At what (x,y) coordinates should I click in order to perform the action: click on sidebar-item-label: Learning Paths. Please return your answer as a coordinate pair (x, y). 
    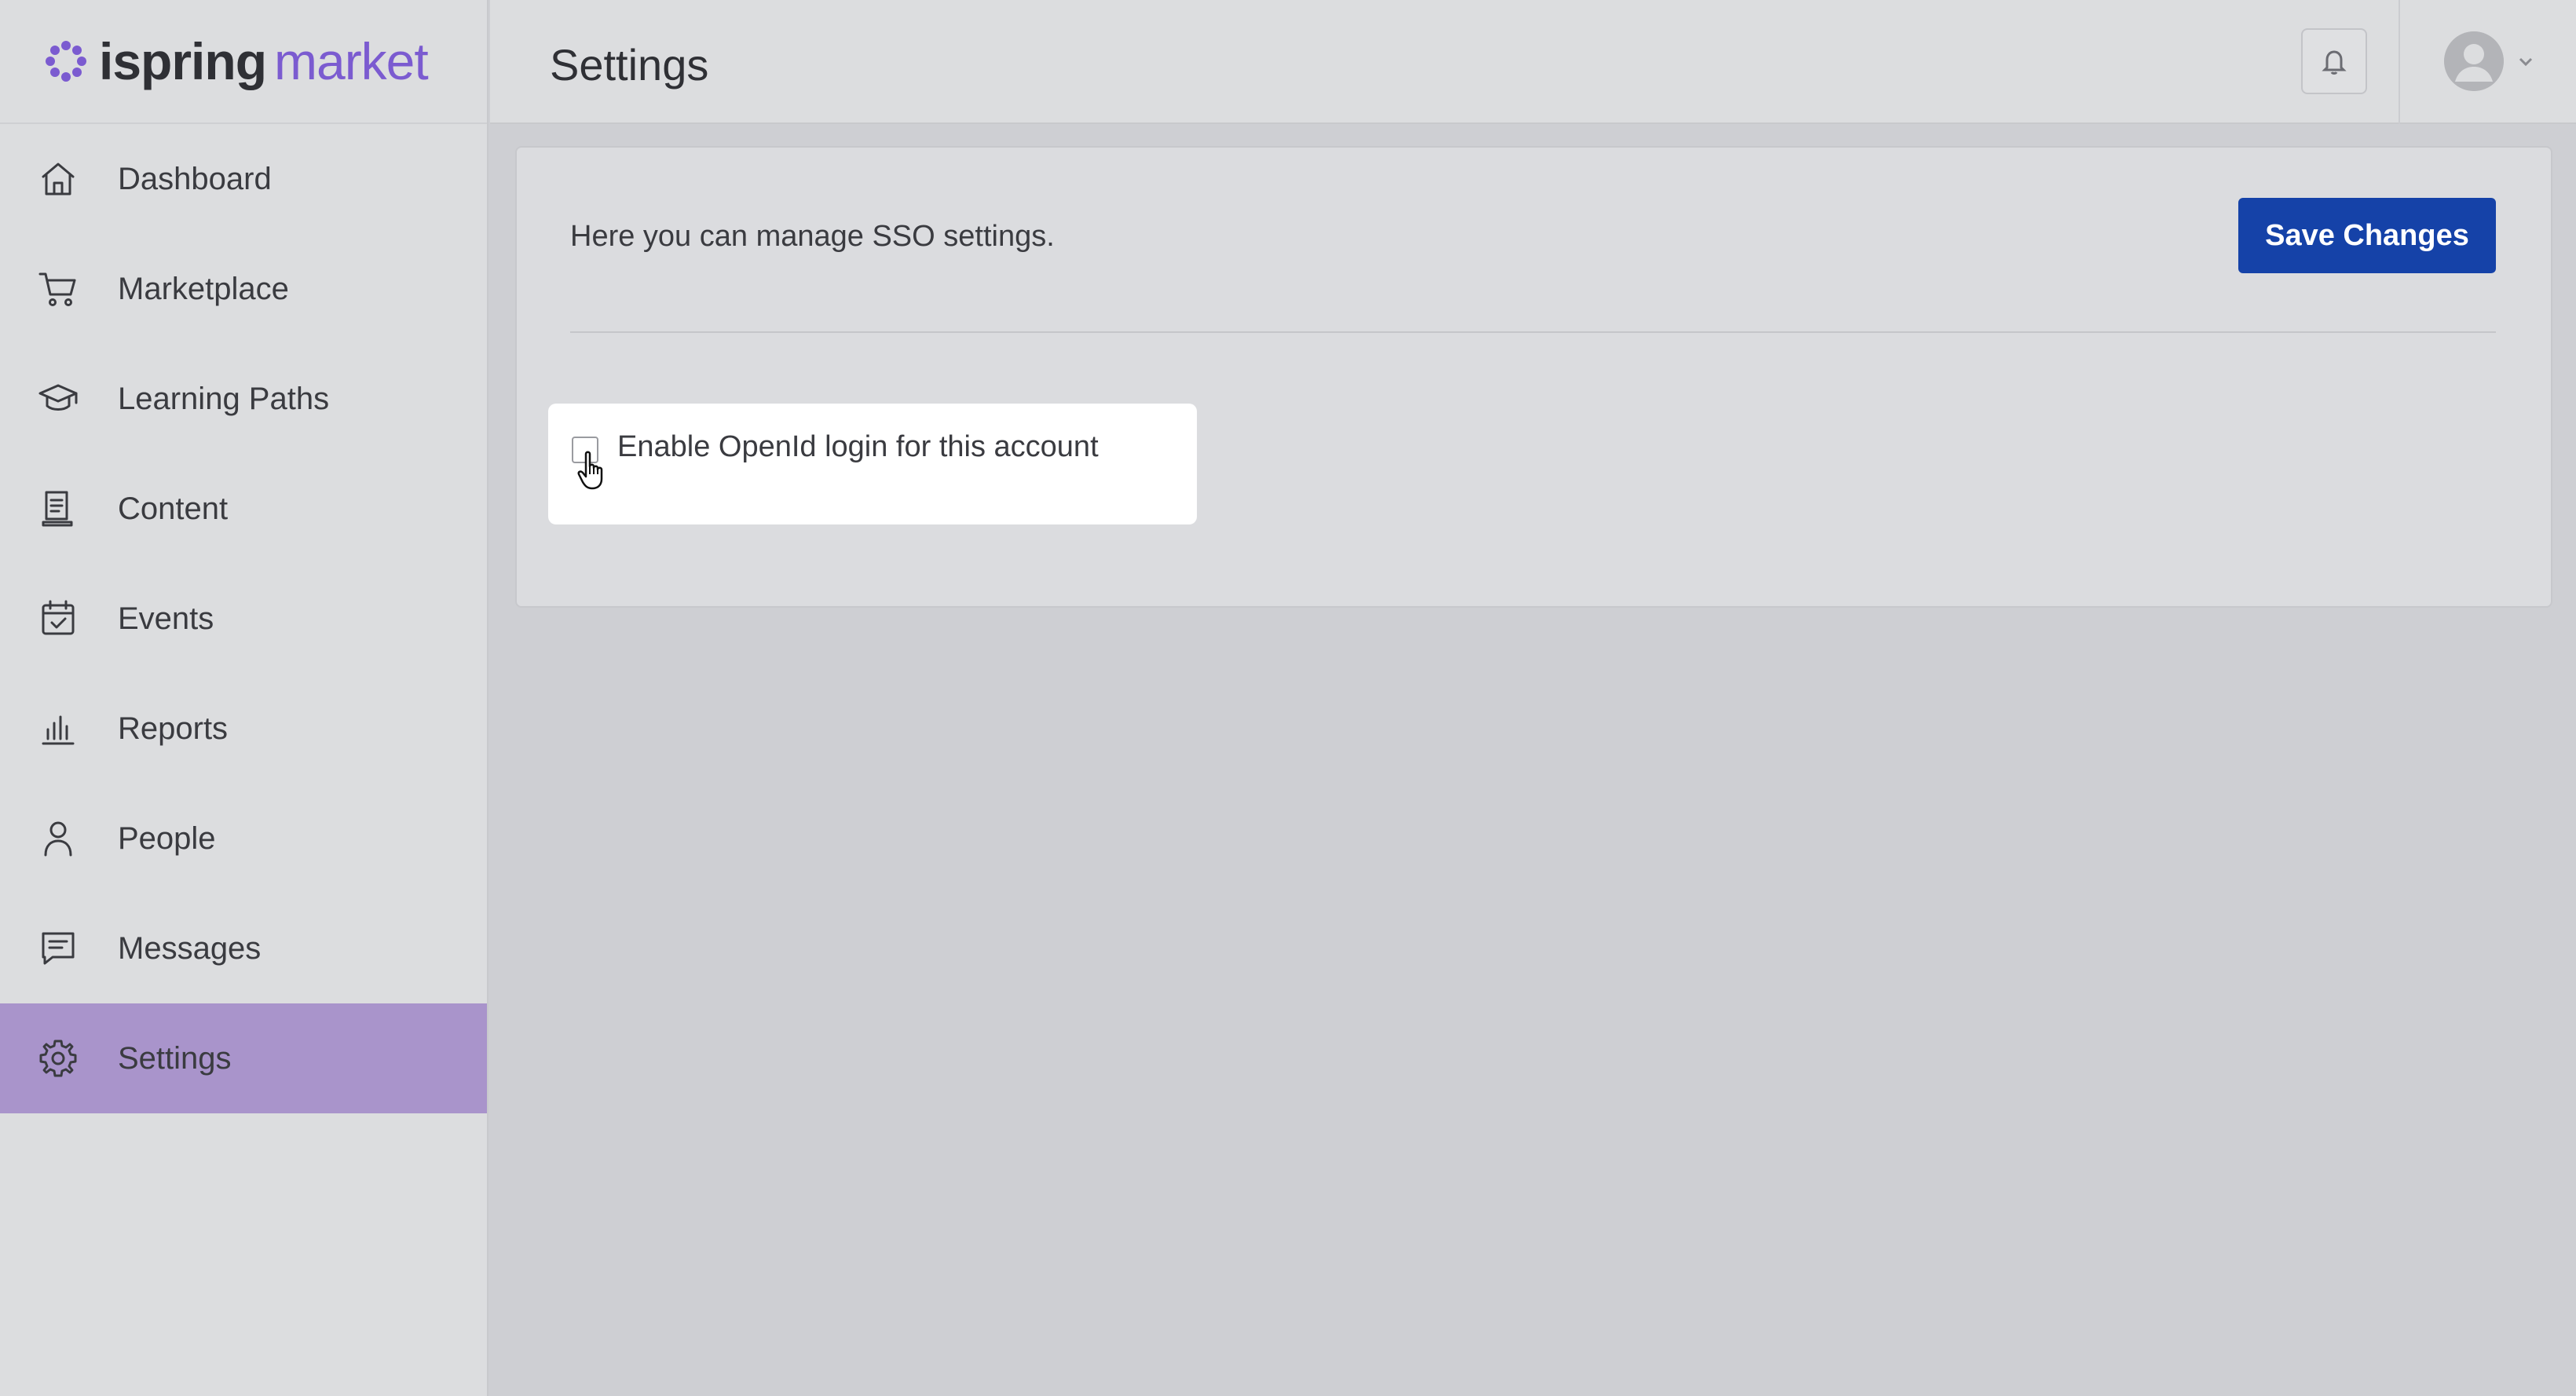
    Looking at the image, I should click on (224, 398).